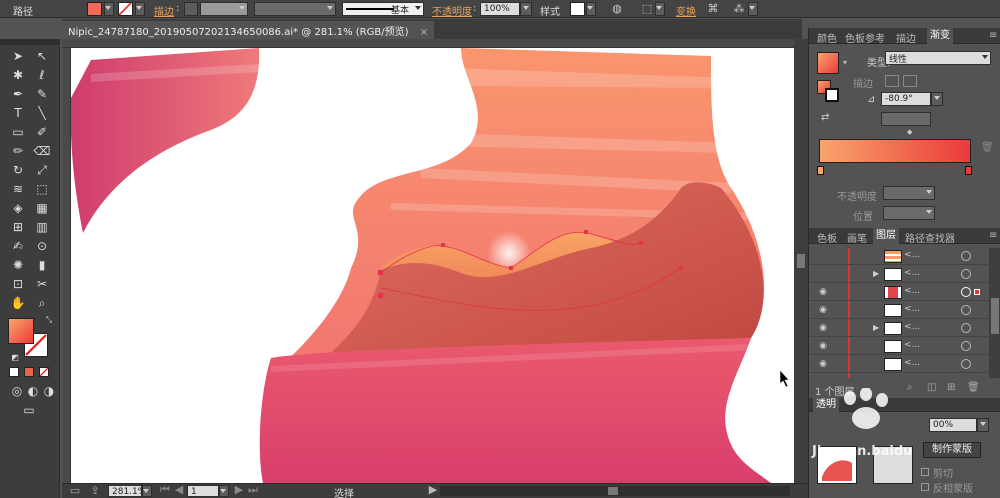 The width and height of the screenshot is (1000, 498). Describe the element at coordinates (995, 316) in the screenshot. I see `layers-scroll-thumb` at that location.